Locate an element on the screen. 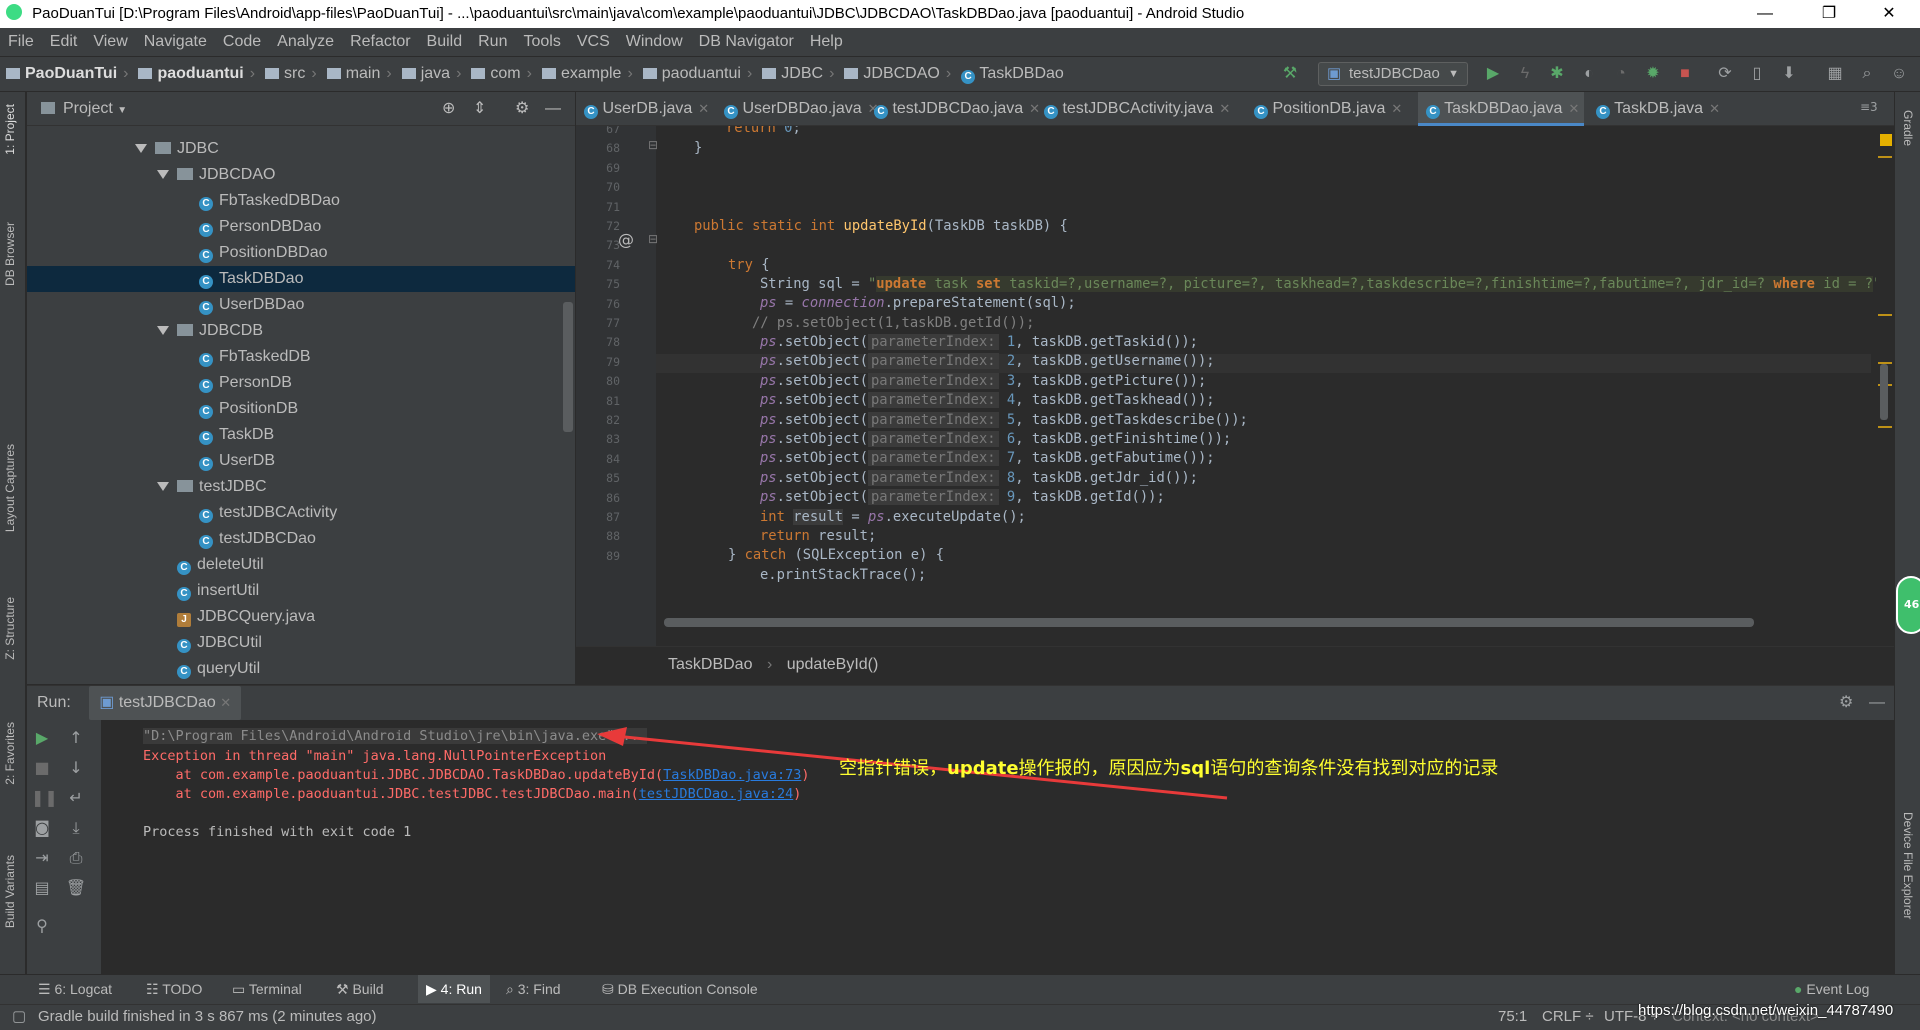 This screenshot has height=1030, width=1920. progress-badge: 46 is located at coordinates (1908, 605).